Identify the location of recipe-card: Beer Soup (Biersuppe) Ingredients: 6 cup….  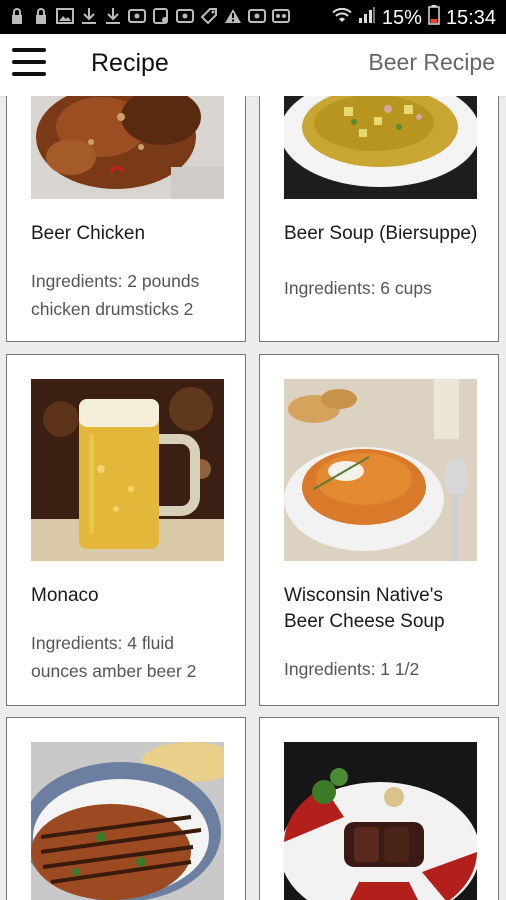
(379, 219).